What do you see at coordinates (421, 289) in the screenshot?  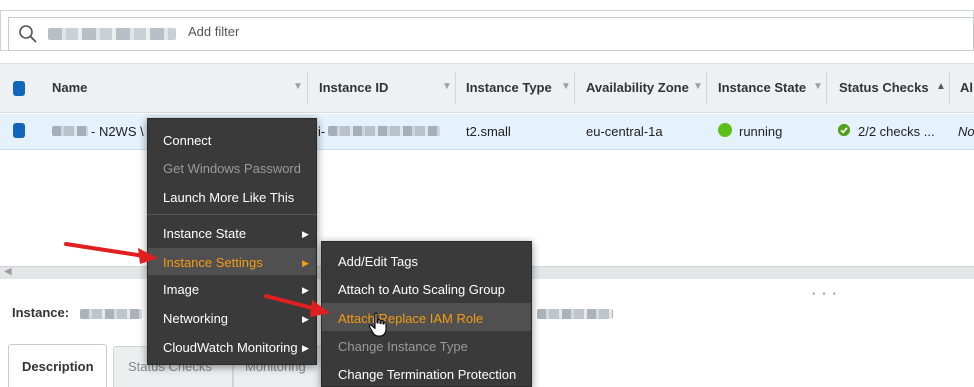 I see `submenu-item-attach-auto-scaling-group: Attach to Auto Scaling Group` at bounding box center [421, 289].